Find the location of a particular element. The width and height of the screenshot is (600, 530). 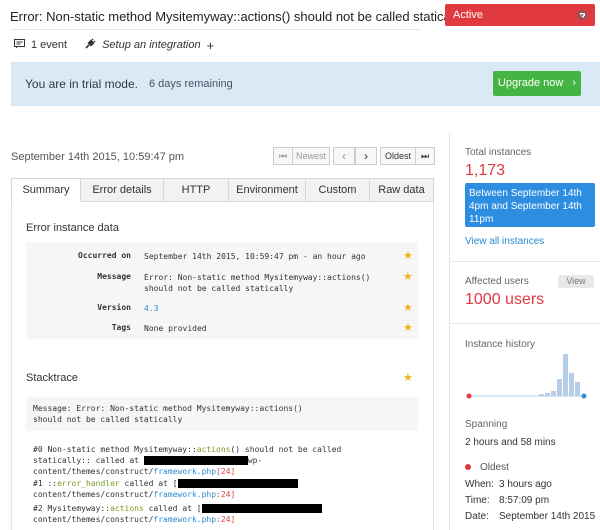

view-users-button: View is located at coordinates (576, 281).